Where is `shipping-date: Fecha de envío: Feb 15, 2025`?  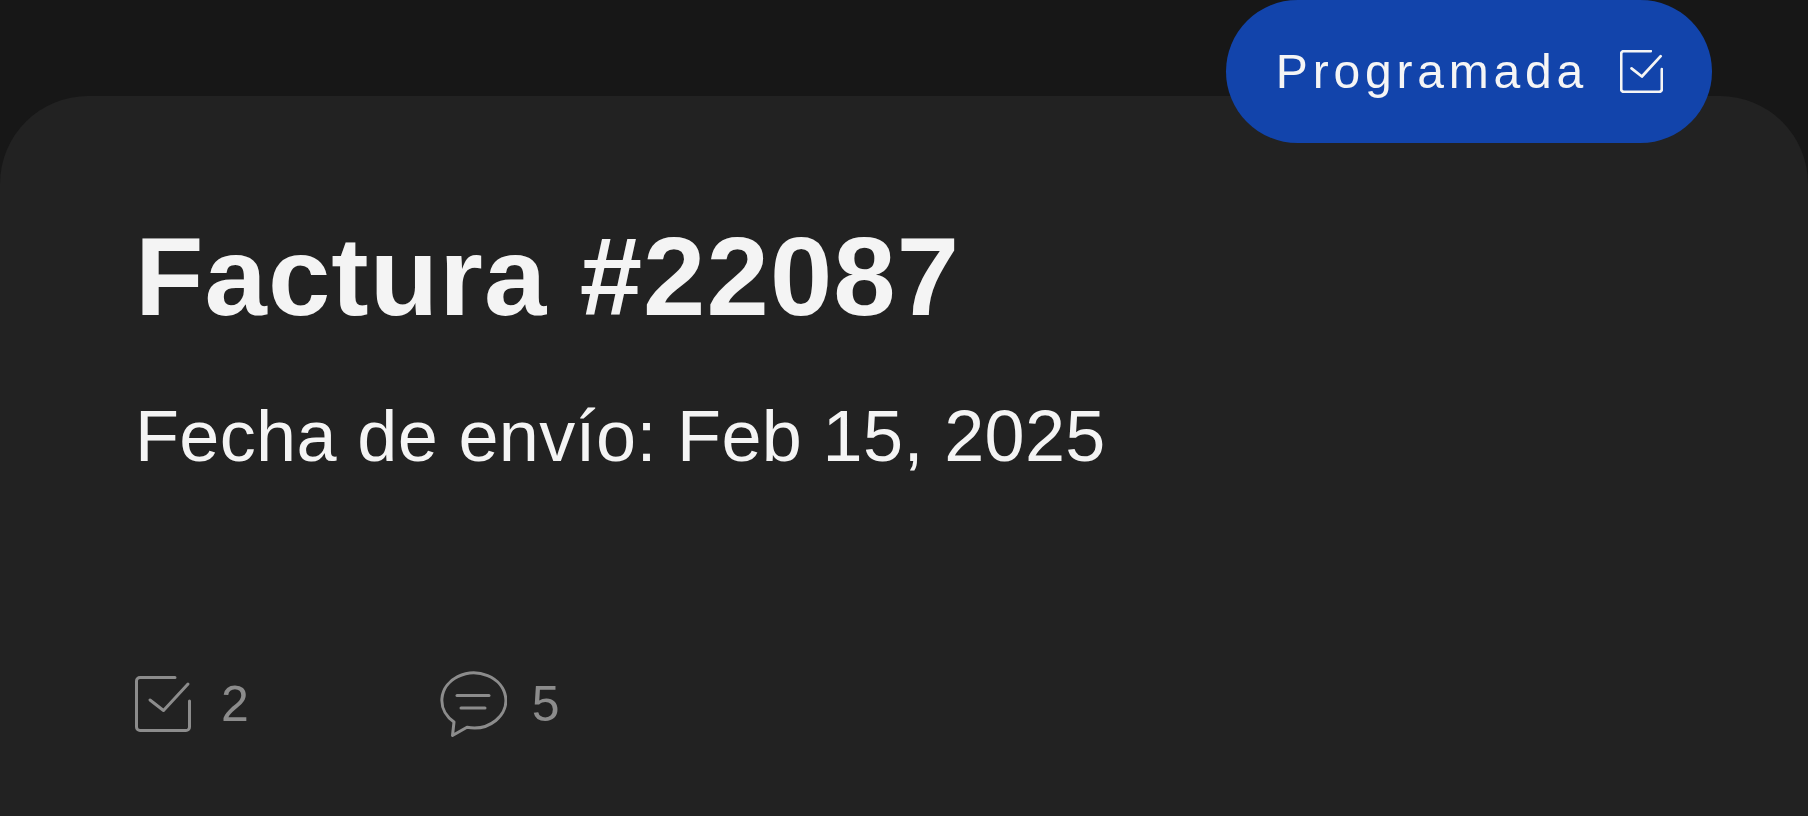 shipping-date: Fecha de envío: Feb 15, 2025 is located at coordinates (620, 436).